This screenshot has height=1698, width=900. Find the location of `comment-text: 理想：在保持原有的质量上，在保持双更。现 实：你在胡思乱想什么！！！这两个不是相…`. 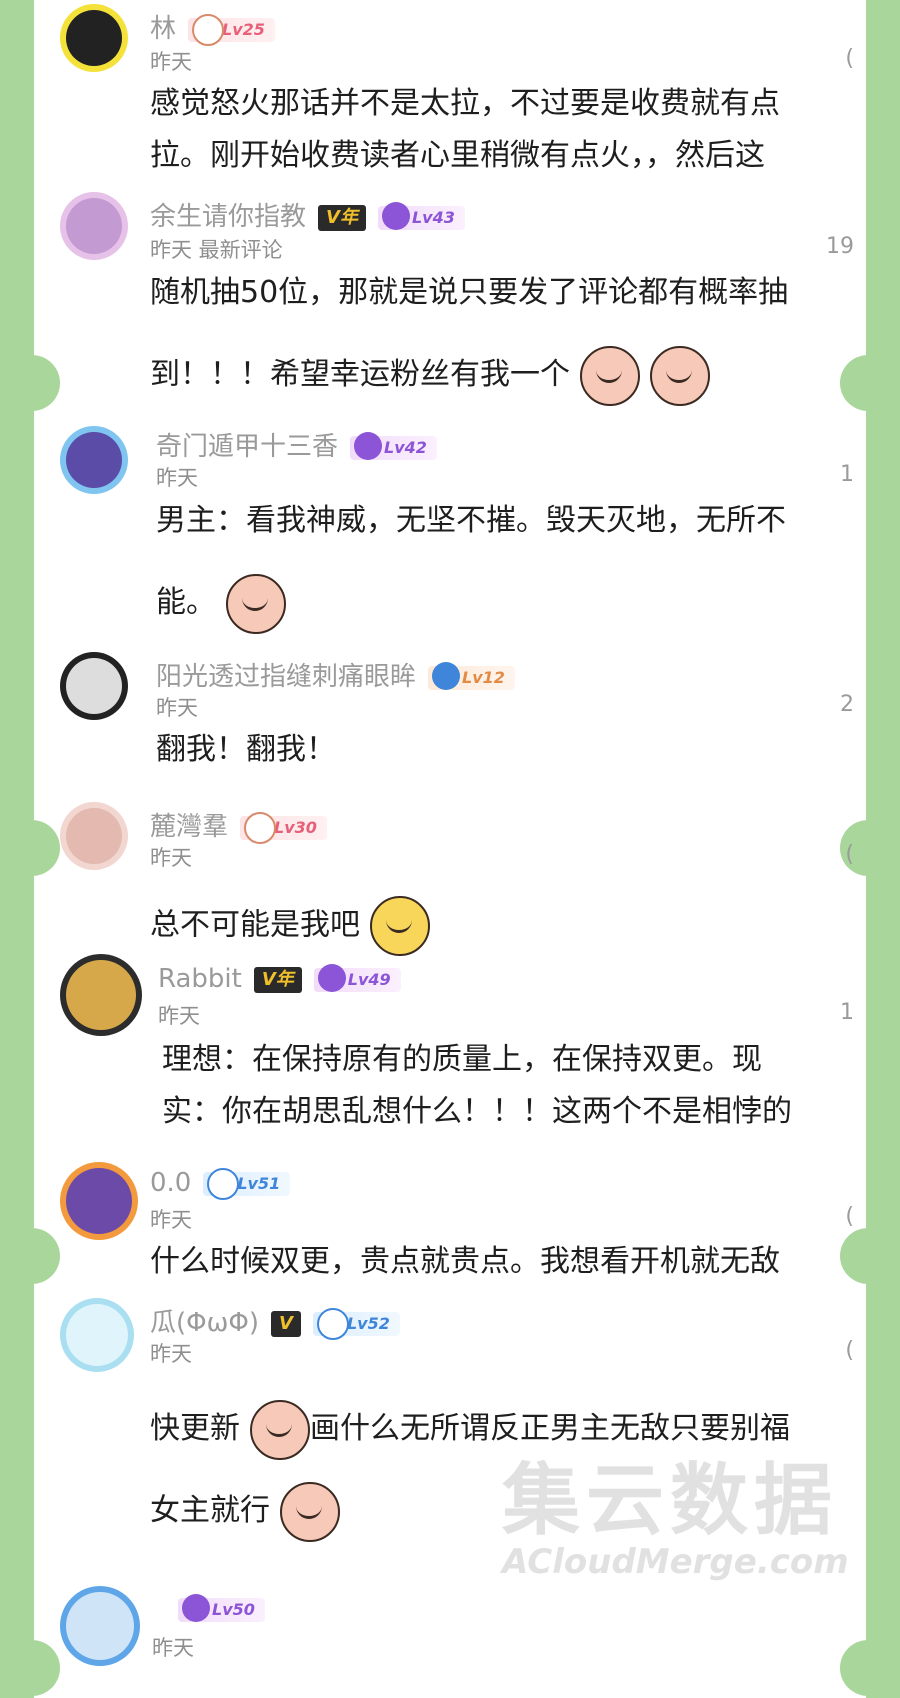

comment-text: 理想：在保持原有的质量上，在保持双更。现 实：你在胡思乱想什么！！！这两个不是相… is located at coordinates (477, 1085).